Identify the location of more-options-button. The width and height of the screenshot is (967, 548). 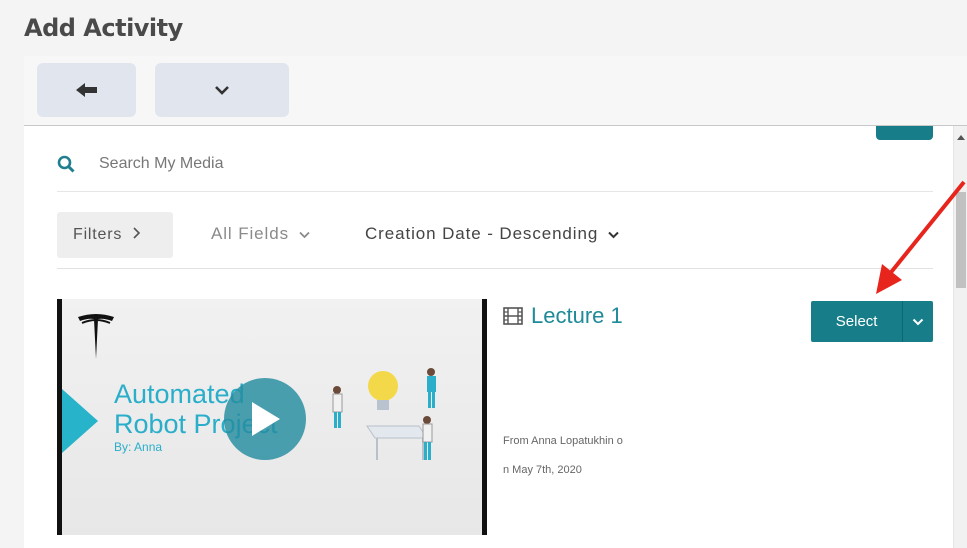
(222, 90).